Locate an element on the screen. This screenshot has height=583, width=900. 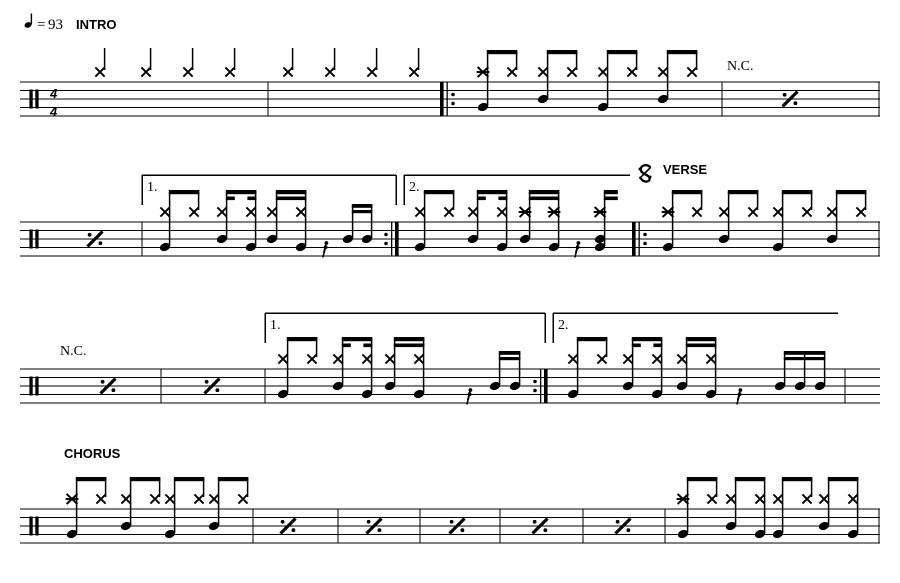
time-sig-top: 4 is located at coordinates (53, 93).